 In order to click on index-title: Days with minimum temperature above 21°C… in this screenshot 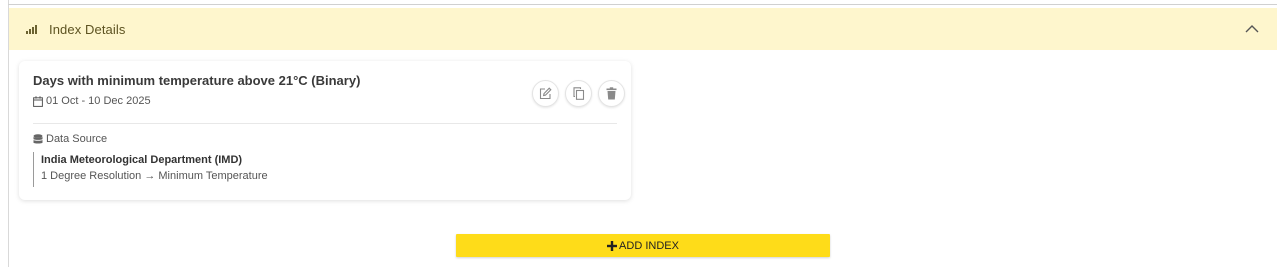, I will do `click(197, 80)`.